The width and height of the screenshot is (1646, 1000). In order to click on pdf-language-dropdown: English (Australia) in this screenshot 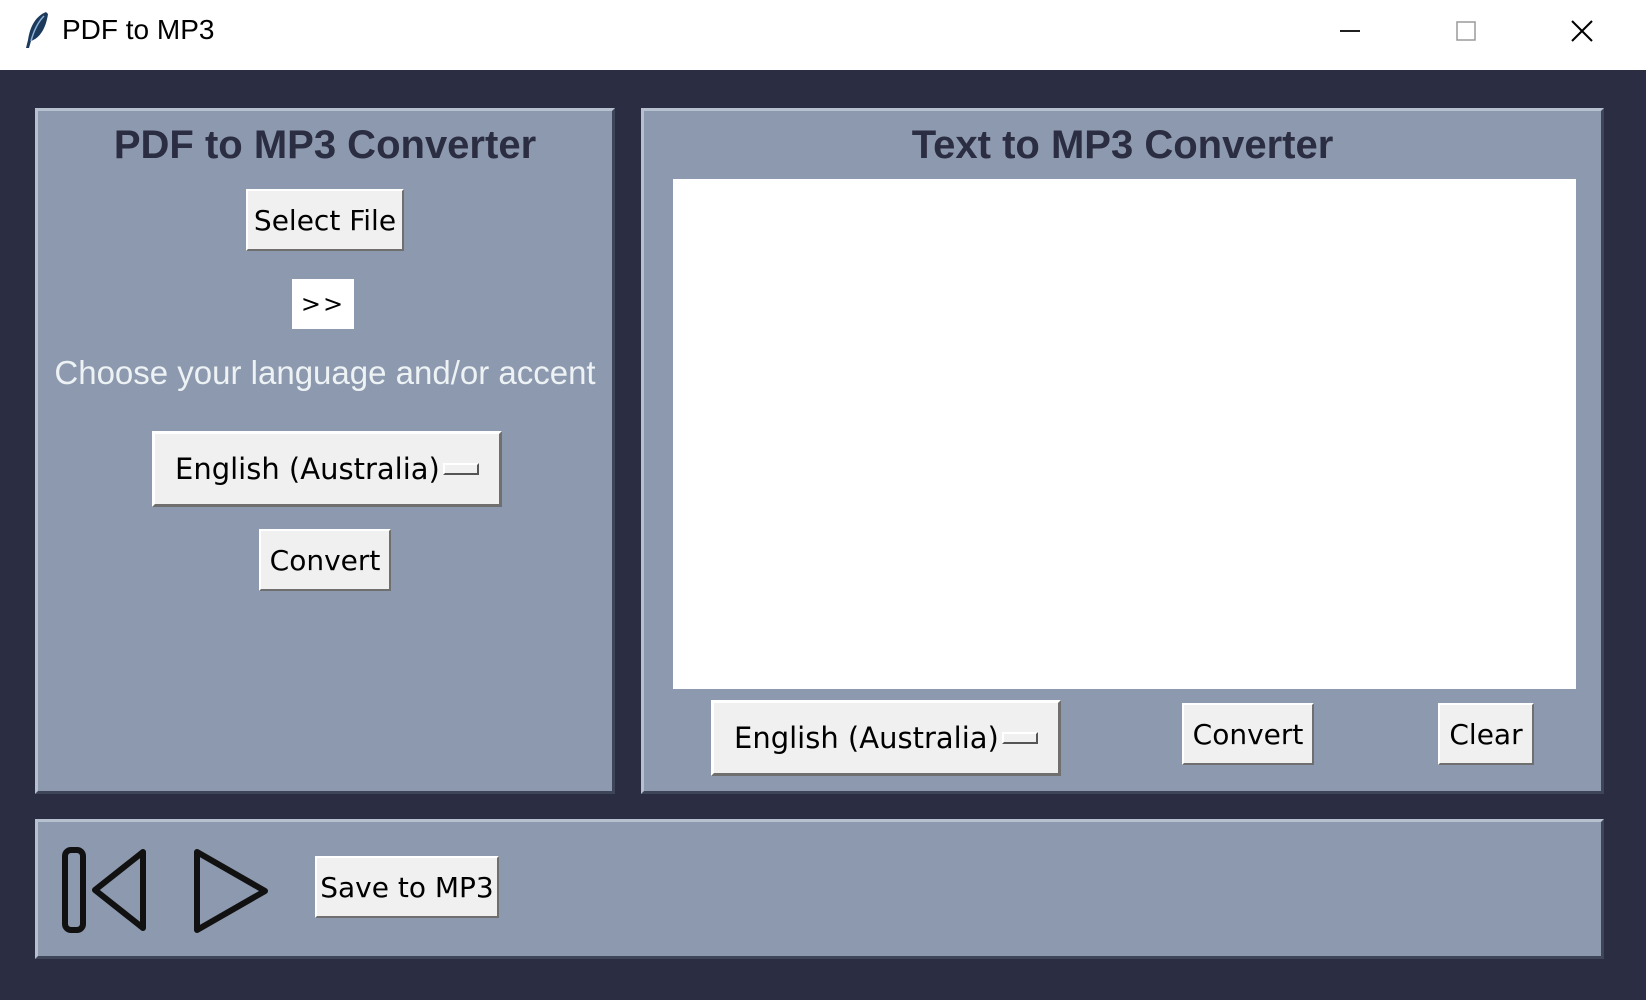, I will do `click(327, 469)`.